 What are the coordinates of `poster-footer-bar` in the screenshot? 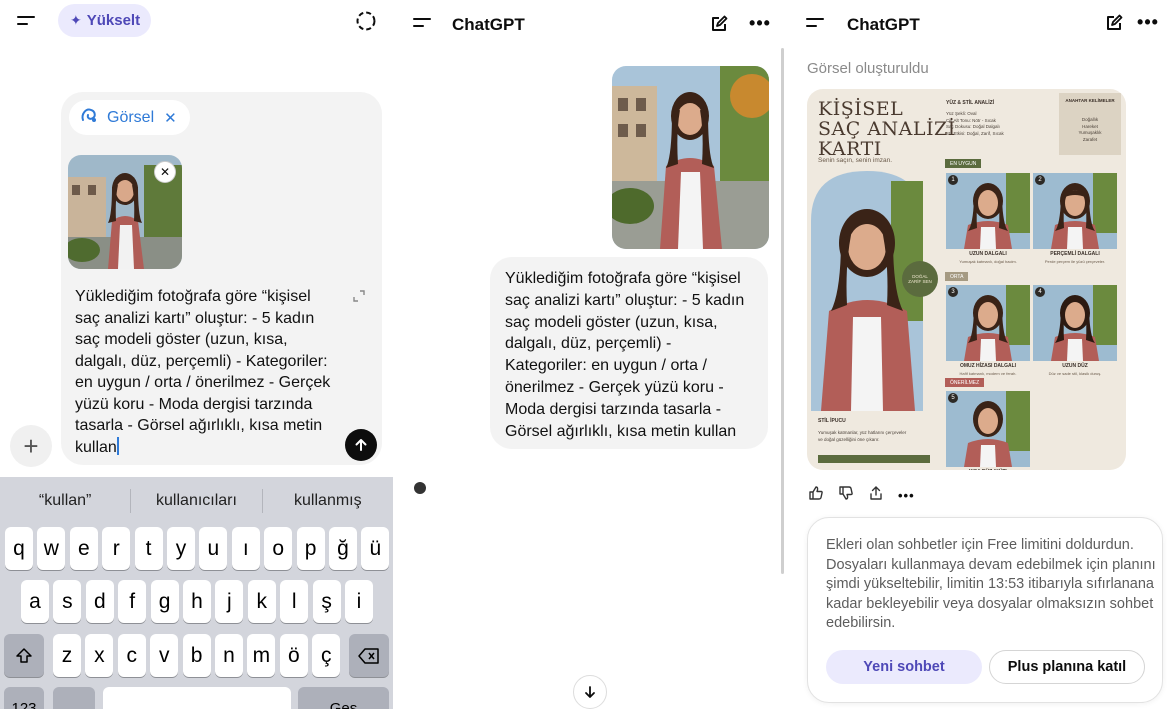 It's located at (874, 459).